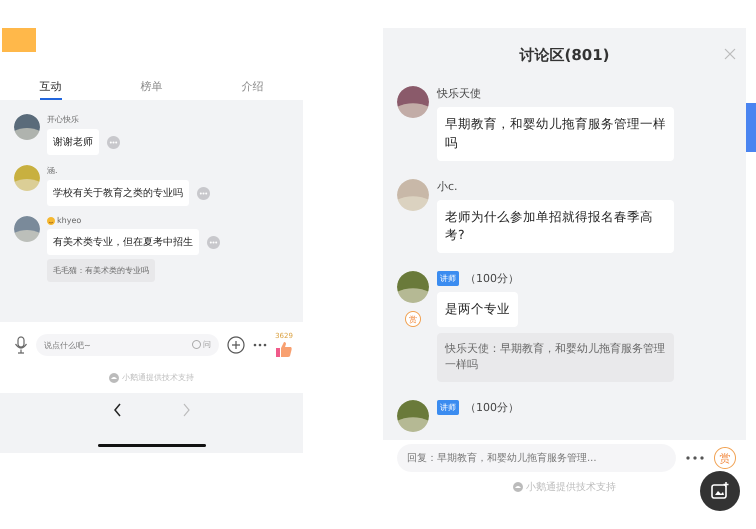 The width and height of the screenshot is (756, 529). What do you see at coordinates (447, 186) in the screenshot?
I see `user-name: 小c.` at bounding box center [447, 186].